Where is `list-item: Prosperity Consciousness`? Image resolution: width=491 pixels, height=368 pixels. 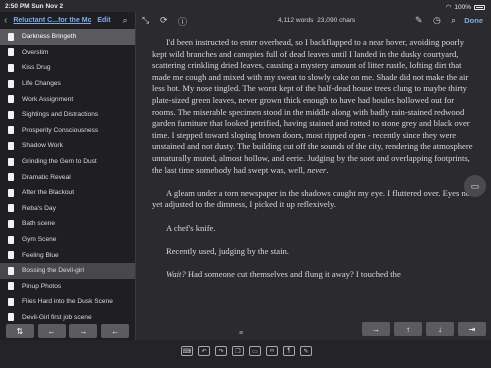
list-item: Prosperity Consciousness is located at coordinates (67, 131).